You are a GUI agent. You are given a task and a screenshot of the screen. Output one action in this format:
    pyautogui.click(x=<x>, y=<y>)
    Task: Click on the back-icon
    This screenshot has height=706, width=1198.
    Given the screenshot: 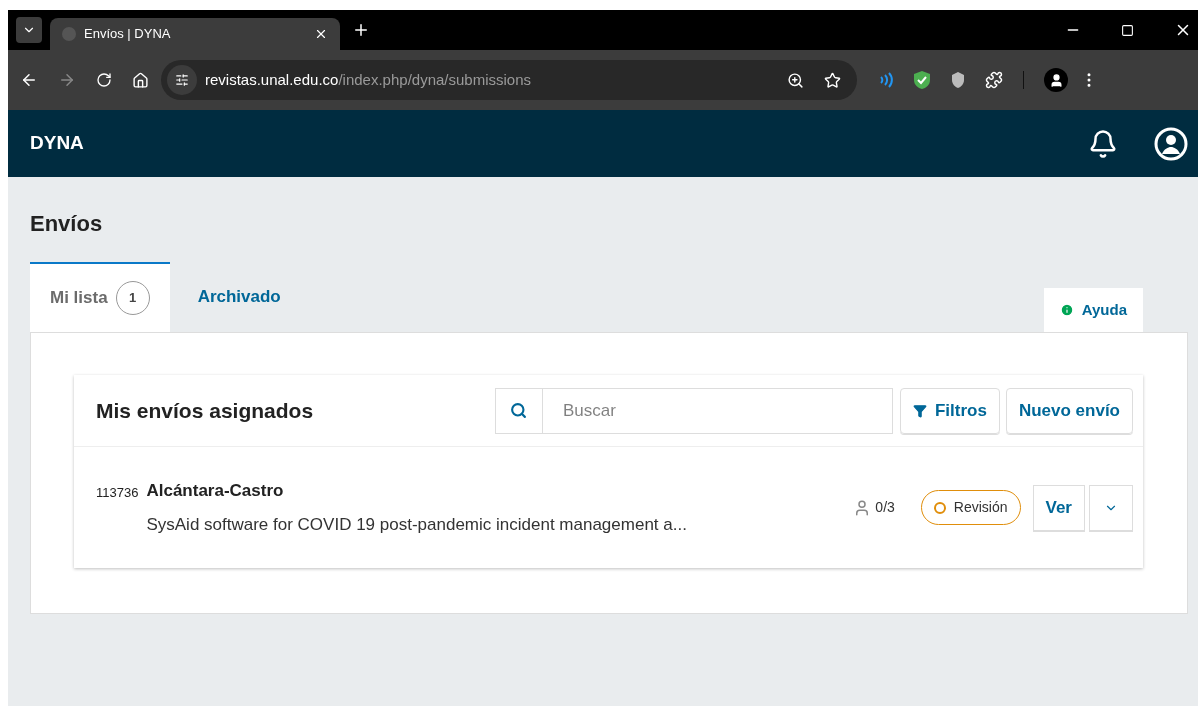 What is the action you would take?
    pyautogui.click(x=29, y=80)
    